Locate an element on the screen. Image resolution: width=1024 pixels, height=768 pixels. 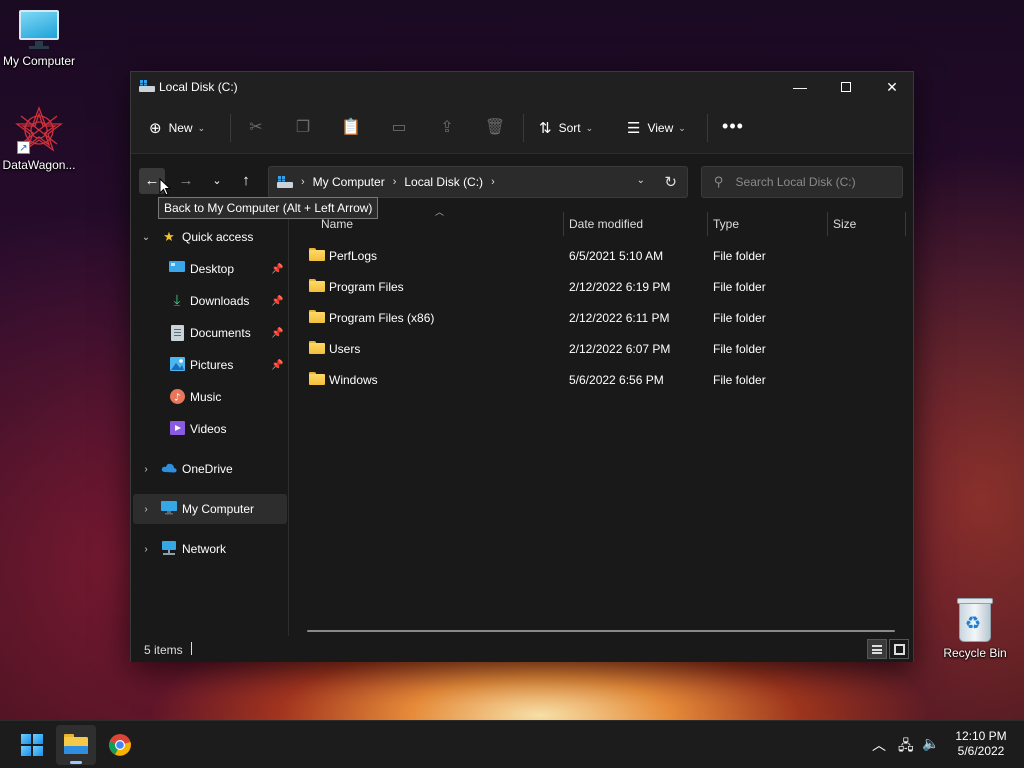
start-button is located at coordinates (32, 745).